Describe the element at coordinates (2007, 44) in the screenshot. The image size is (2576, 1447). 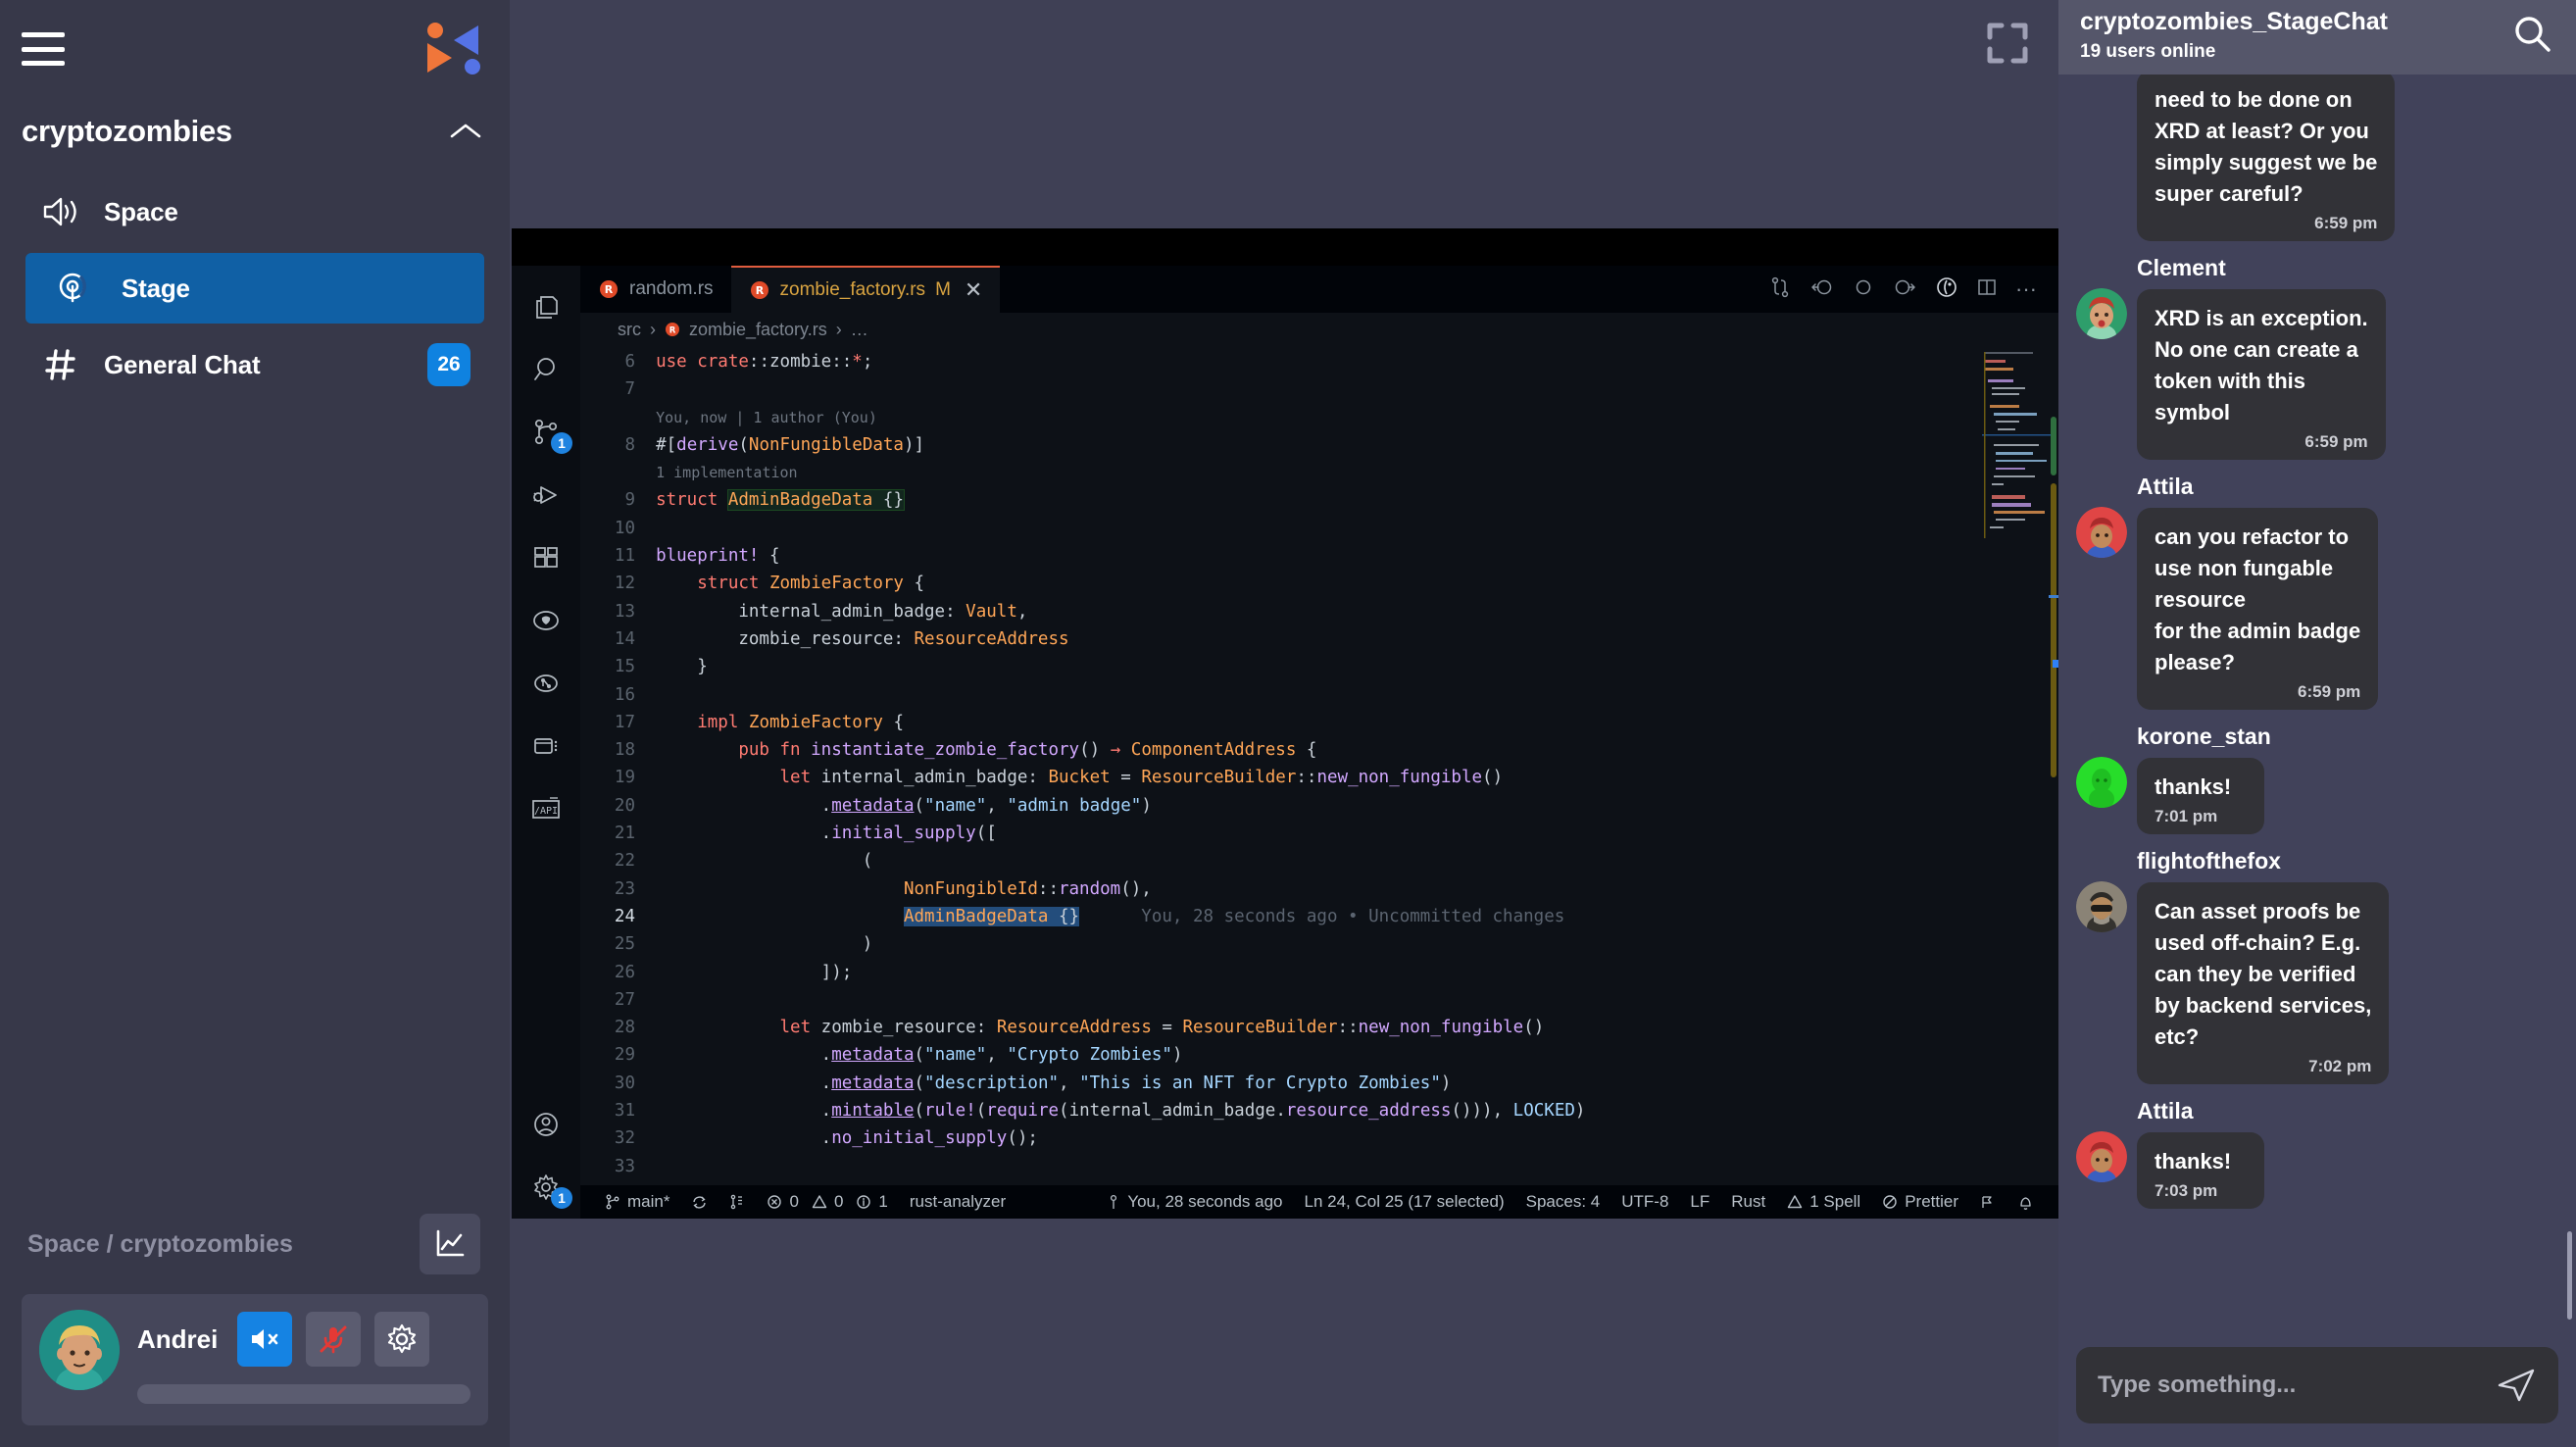
I see `fullscreen-expand-icon` at that location.